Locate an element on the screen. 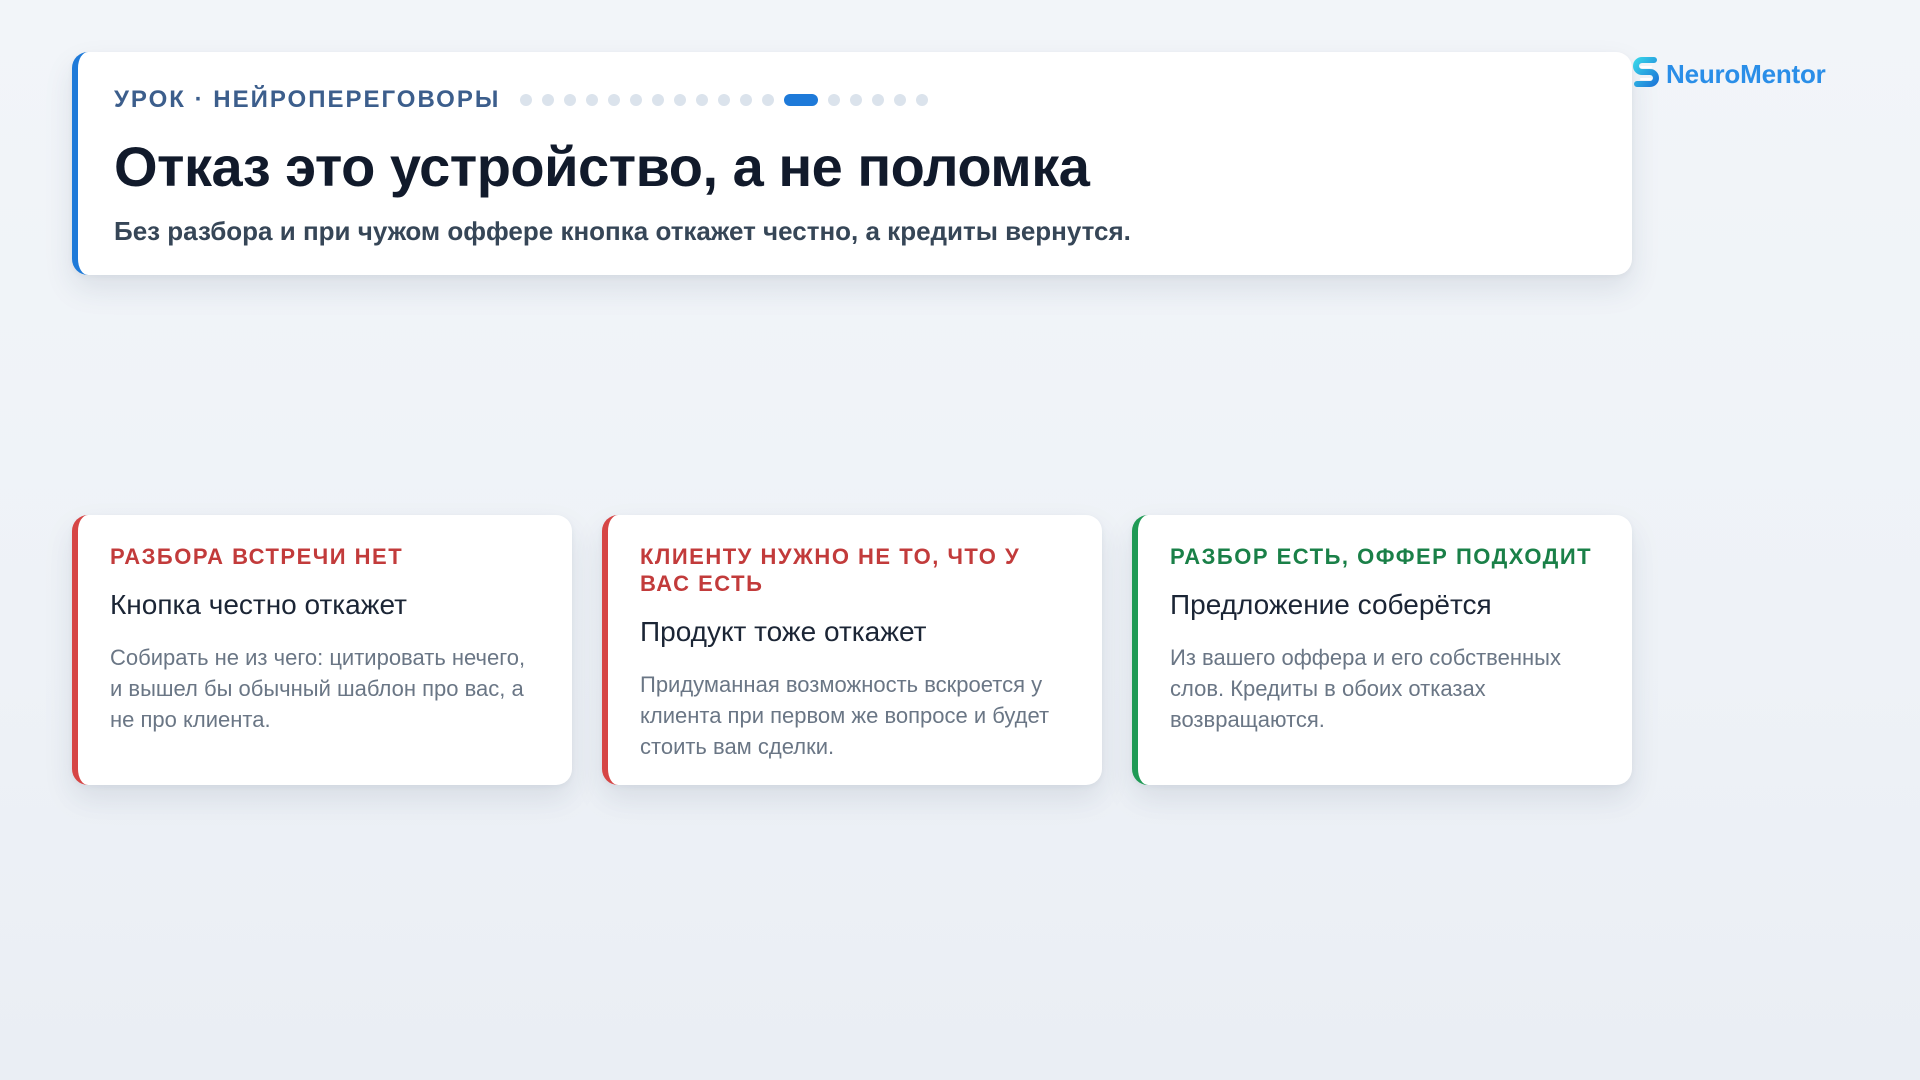 This screenshot has width=1920, height=1080. card-label: КЛИЕНТУ НУЖНО НЕ ТО, ЧТО У ВАС ЕСТЬ is located at coordinates (830, 570).